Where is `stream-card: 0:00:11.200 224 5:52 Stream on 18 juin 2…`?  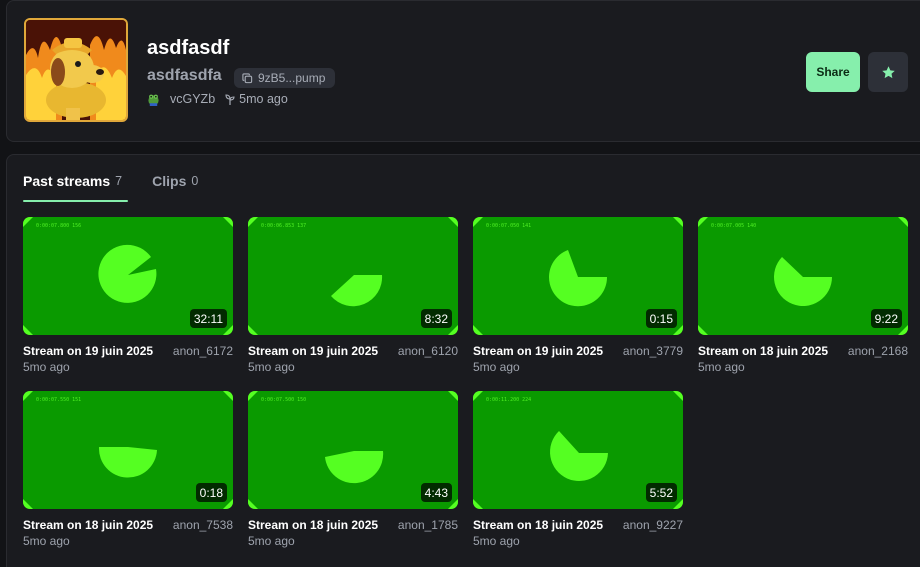 stream-card: 0:00:11.200 224 5:52 Stream on 18 juin 2… is located at coordinates (578, 471).